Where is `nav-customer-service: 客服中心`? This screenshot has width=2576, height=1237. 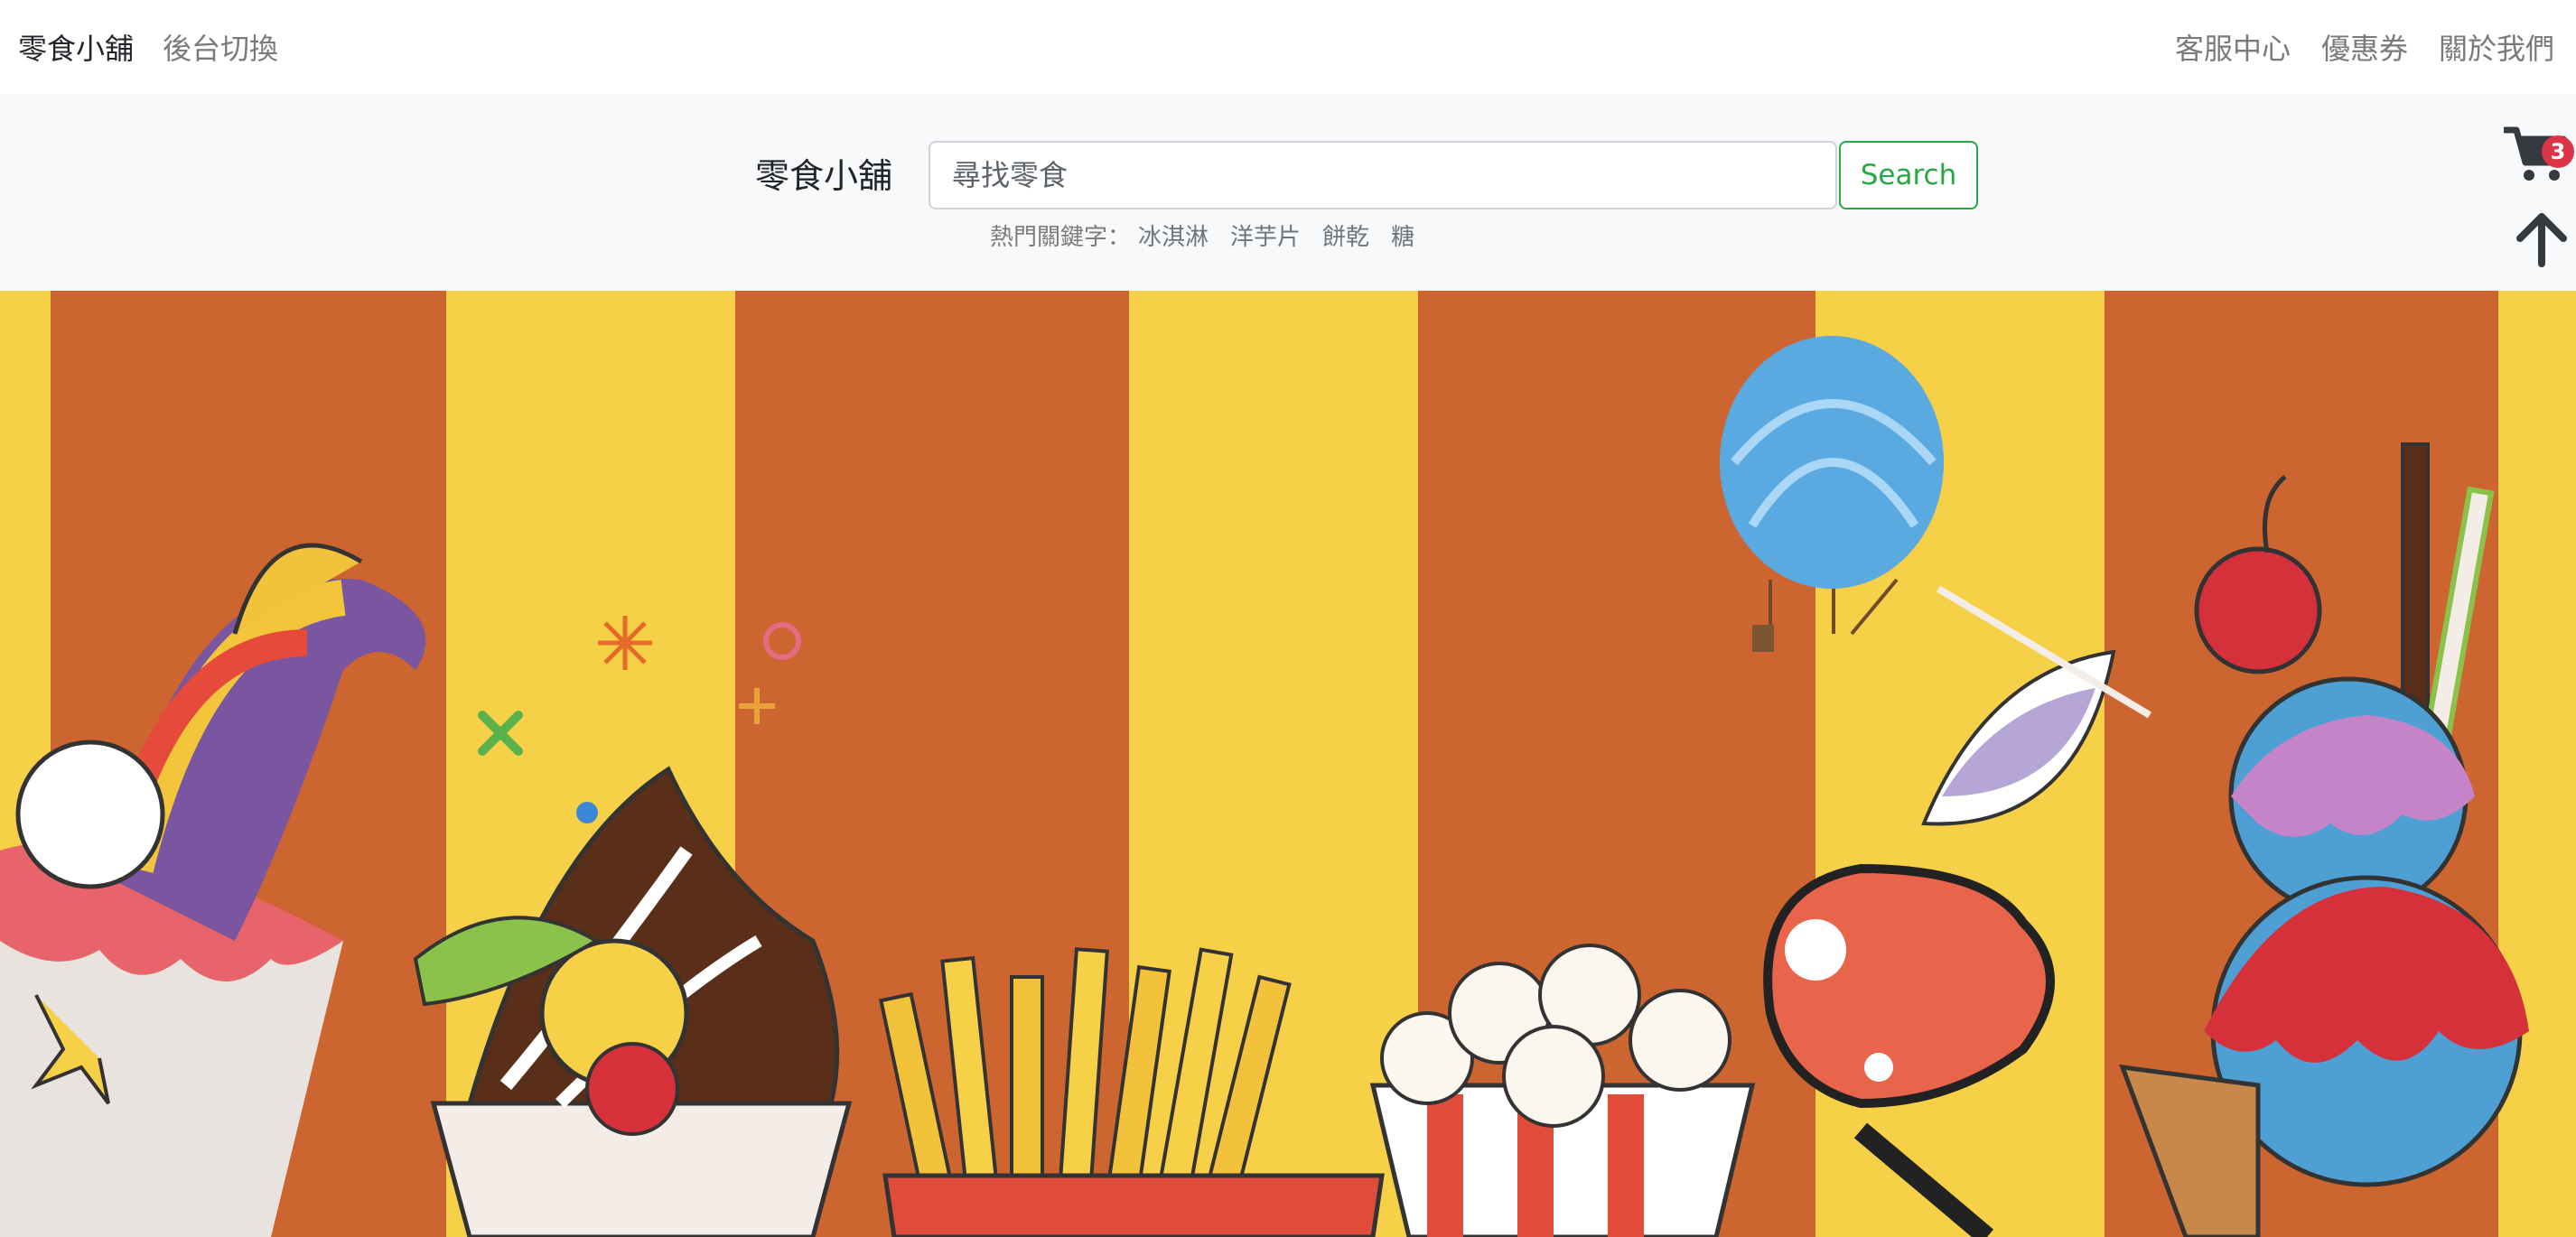 nav-customer-service: 客服中心 is located at coordinates (2233, 47).